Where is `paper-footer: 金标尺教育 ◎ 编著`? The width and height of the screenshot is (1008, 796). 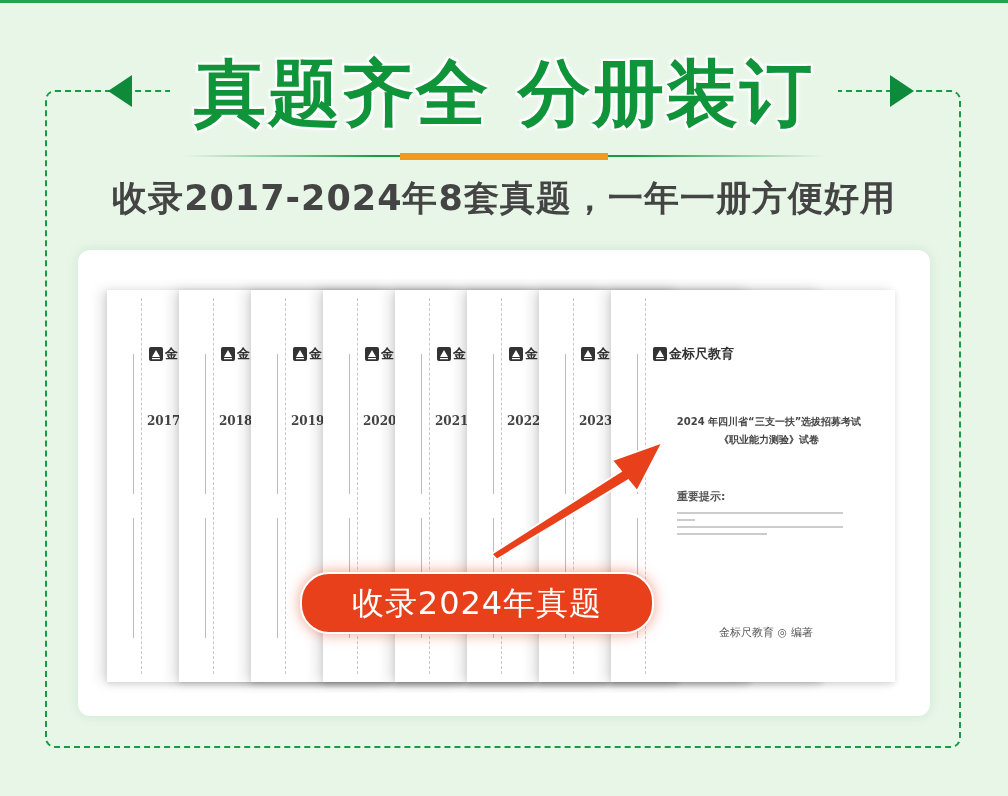
paper-footer: 金标尺教育 ◎ 编著 is located at coordinates (766, 633).